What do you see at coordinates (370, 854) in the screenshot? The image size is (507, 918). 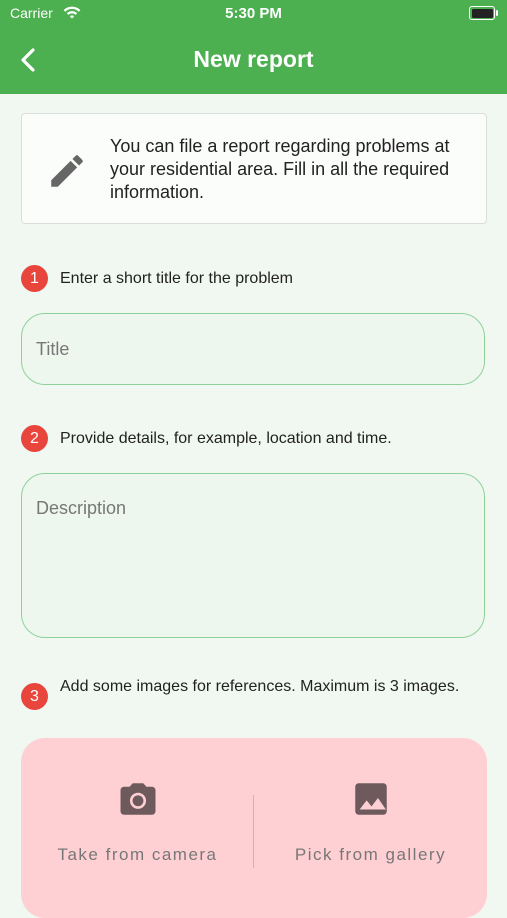 I see `gallery-label: Pick from gallery` at bounding box center [370, 854].